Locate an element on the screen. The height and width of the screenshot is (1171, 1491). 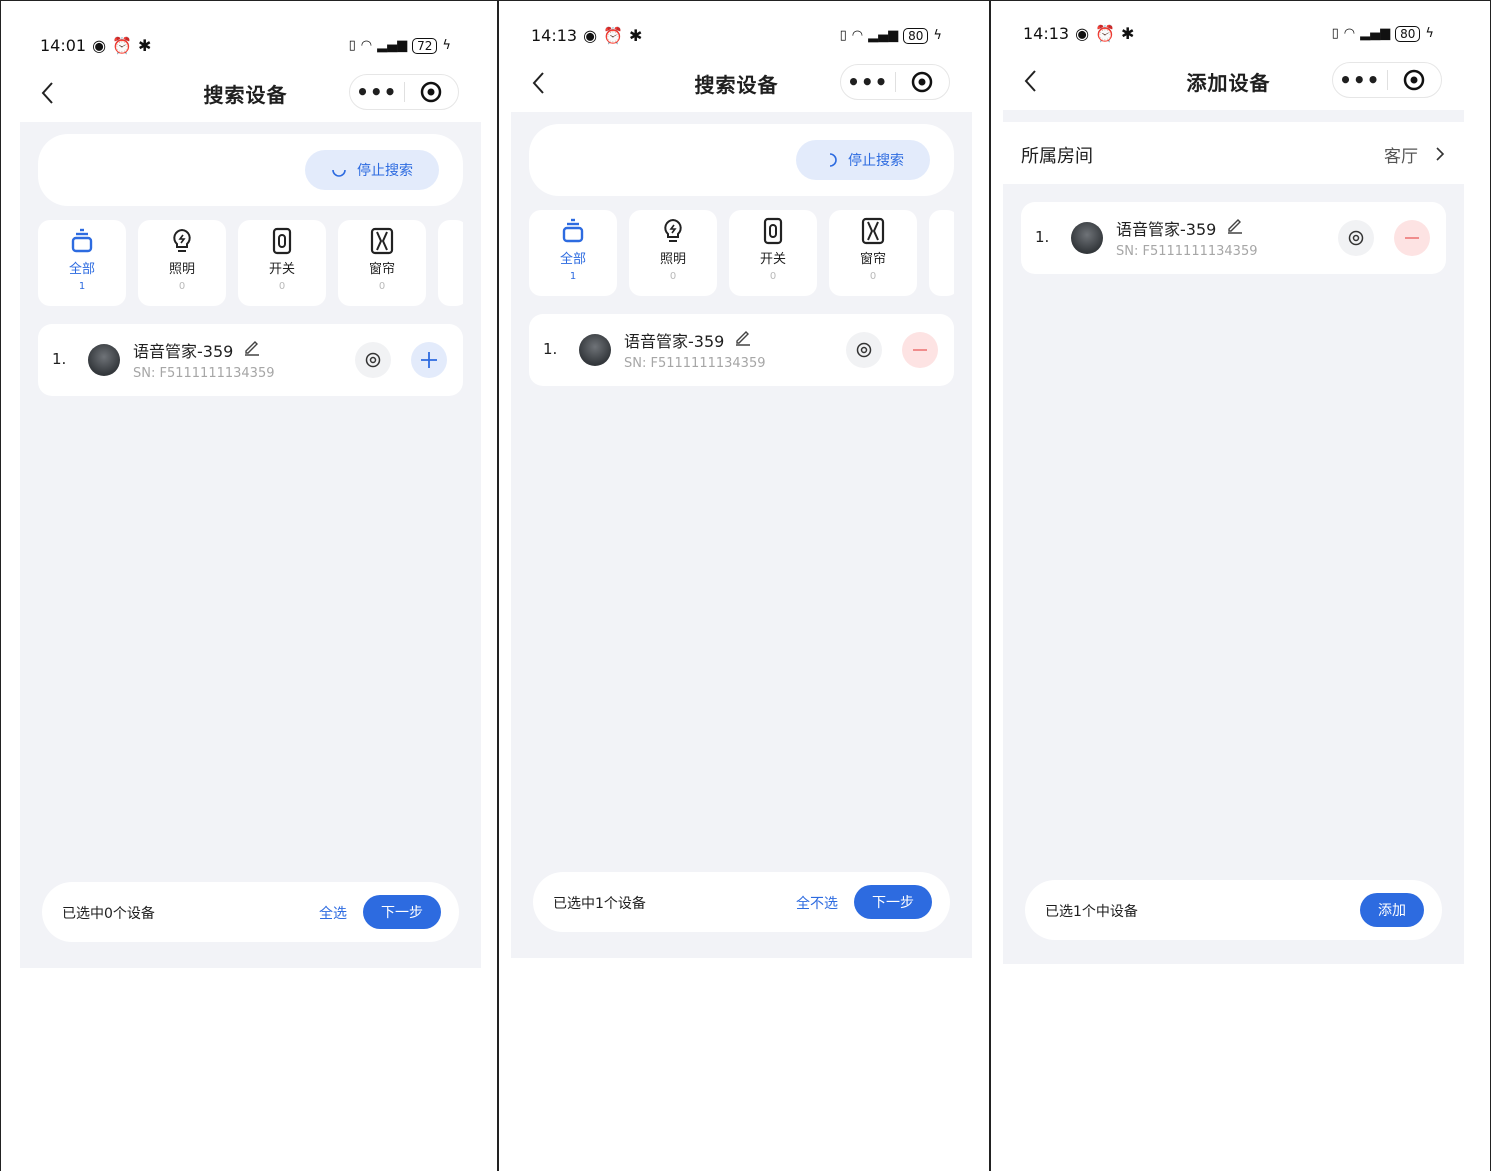
add-device-button is located at coordinates (429, 360).